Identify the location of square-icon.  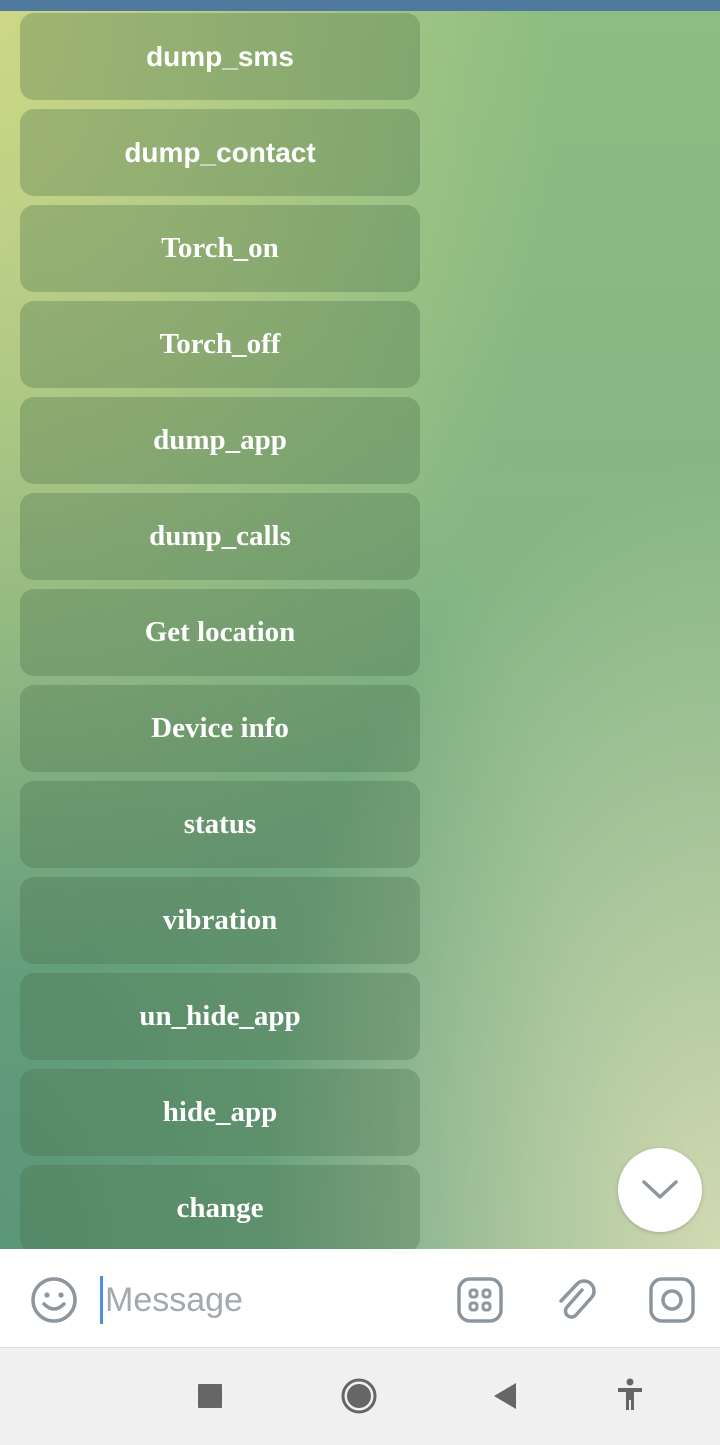
(210, 1396).